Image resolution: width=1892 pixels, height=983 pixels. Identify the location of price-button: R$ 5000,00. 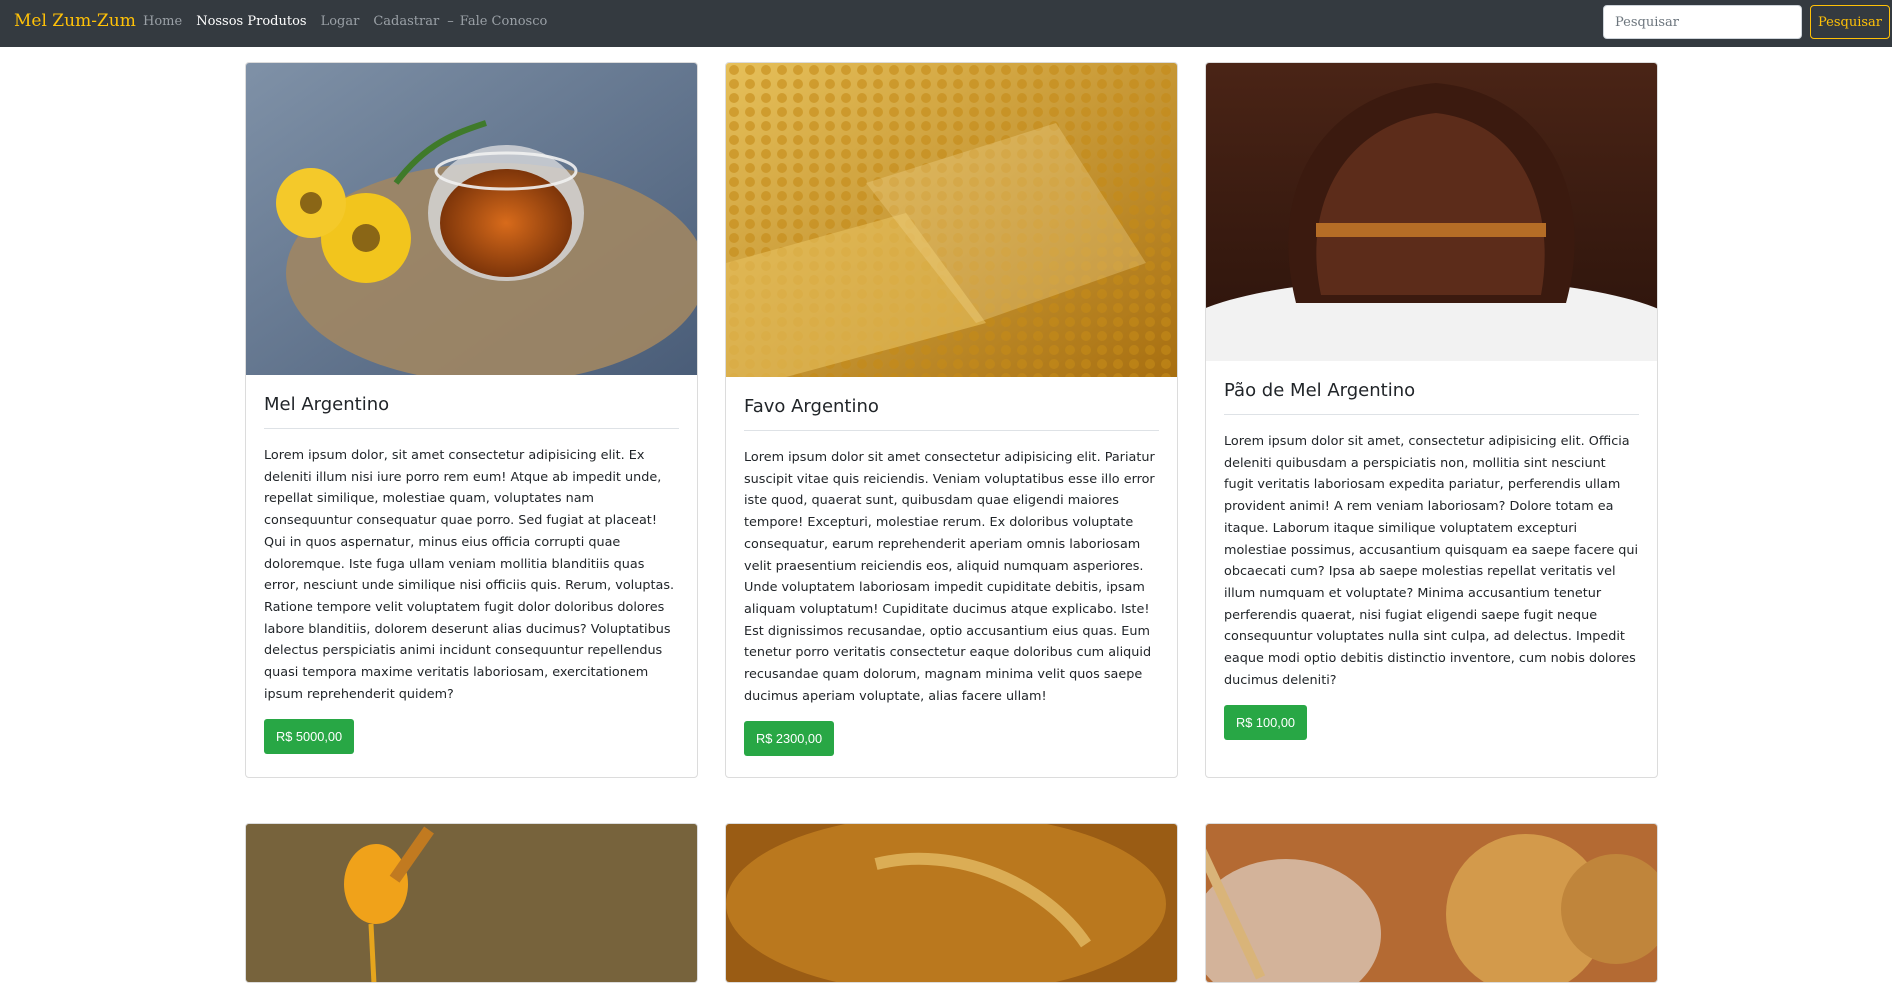
(309, 737).